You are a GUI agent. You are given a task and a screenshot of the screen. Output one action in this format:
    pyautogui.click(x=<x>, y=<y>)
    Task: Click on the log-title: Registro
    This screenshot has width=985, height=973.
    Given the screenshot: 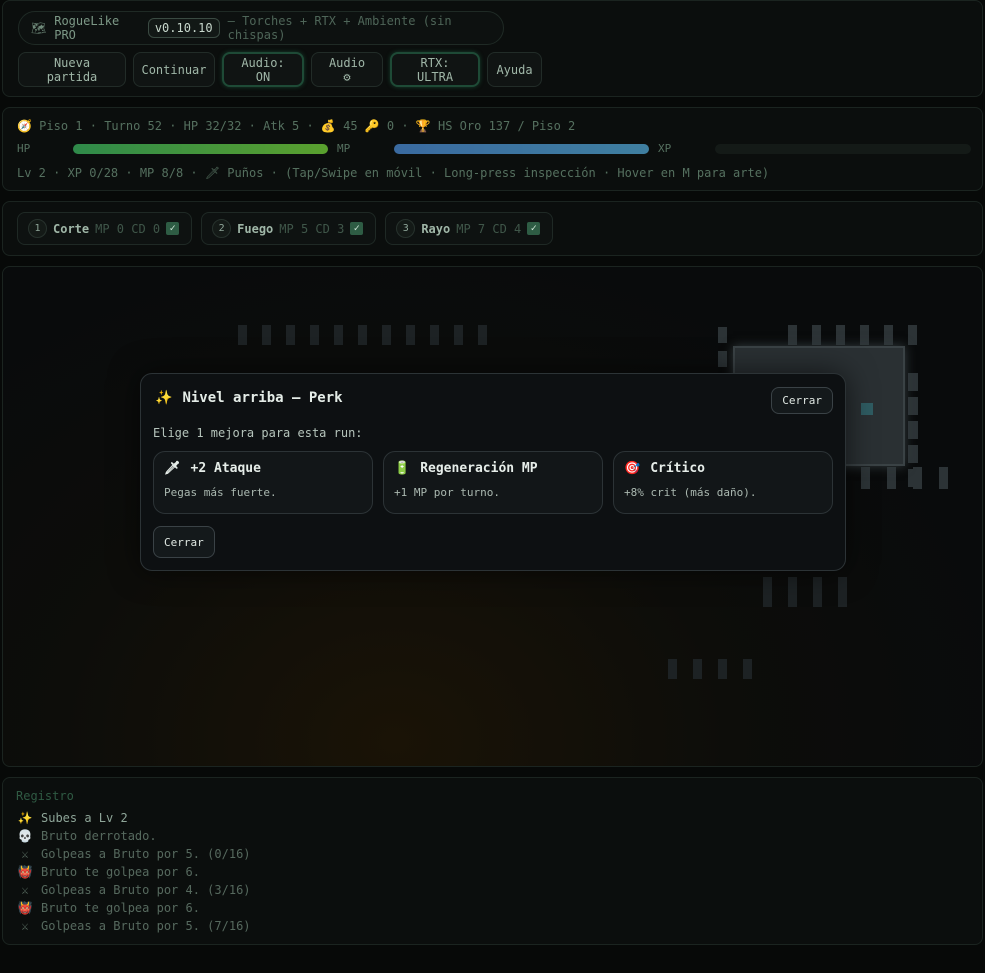 What is the action you would take?
    pyautogui.click(x=45, y=796)
    